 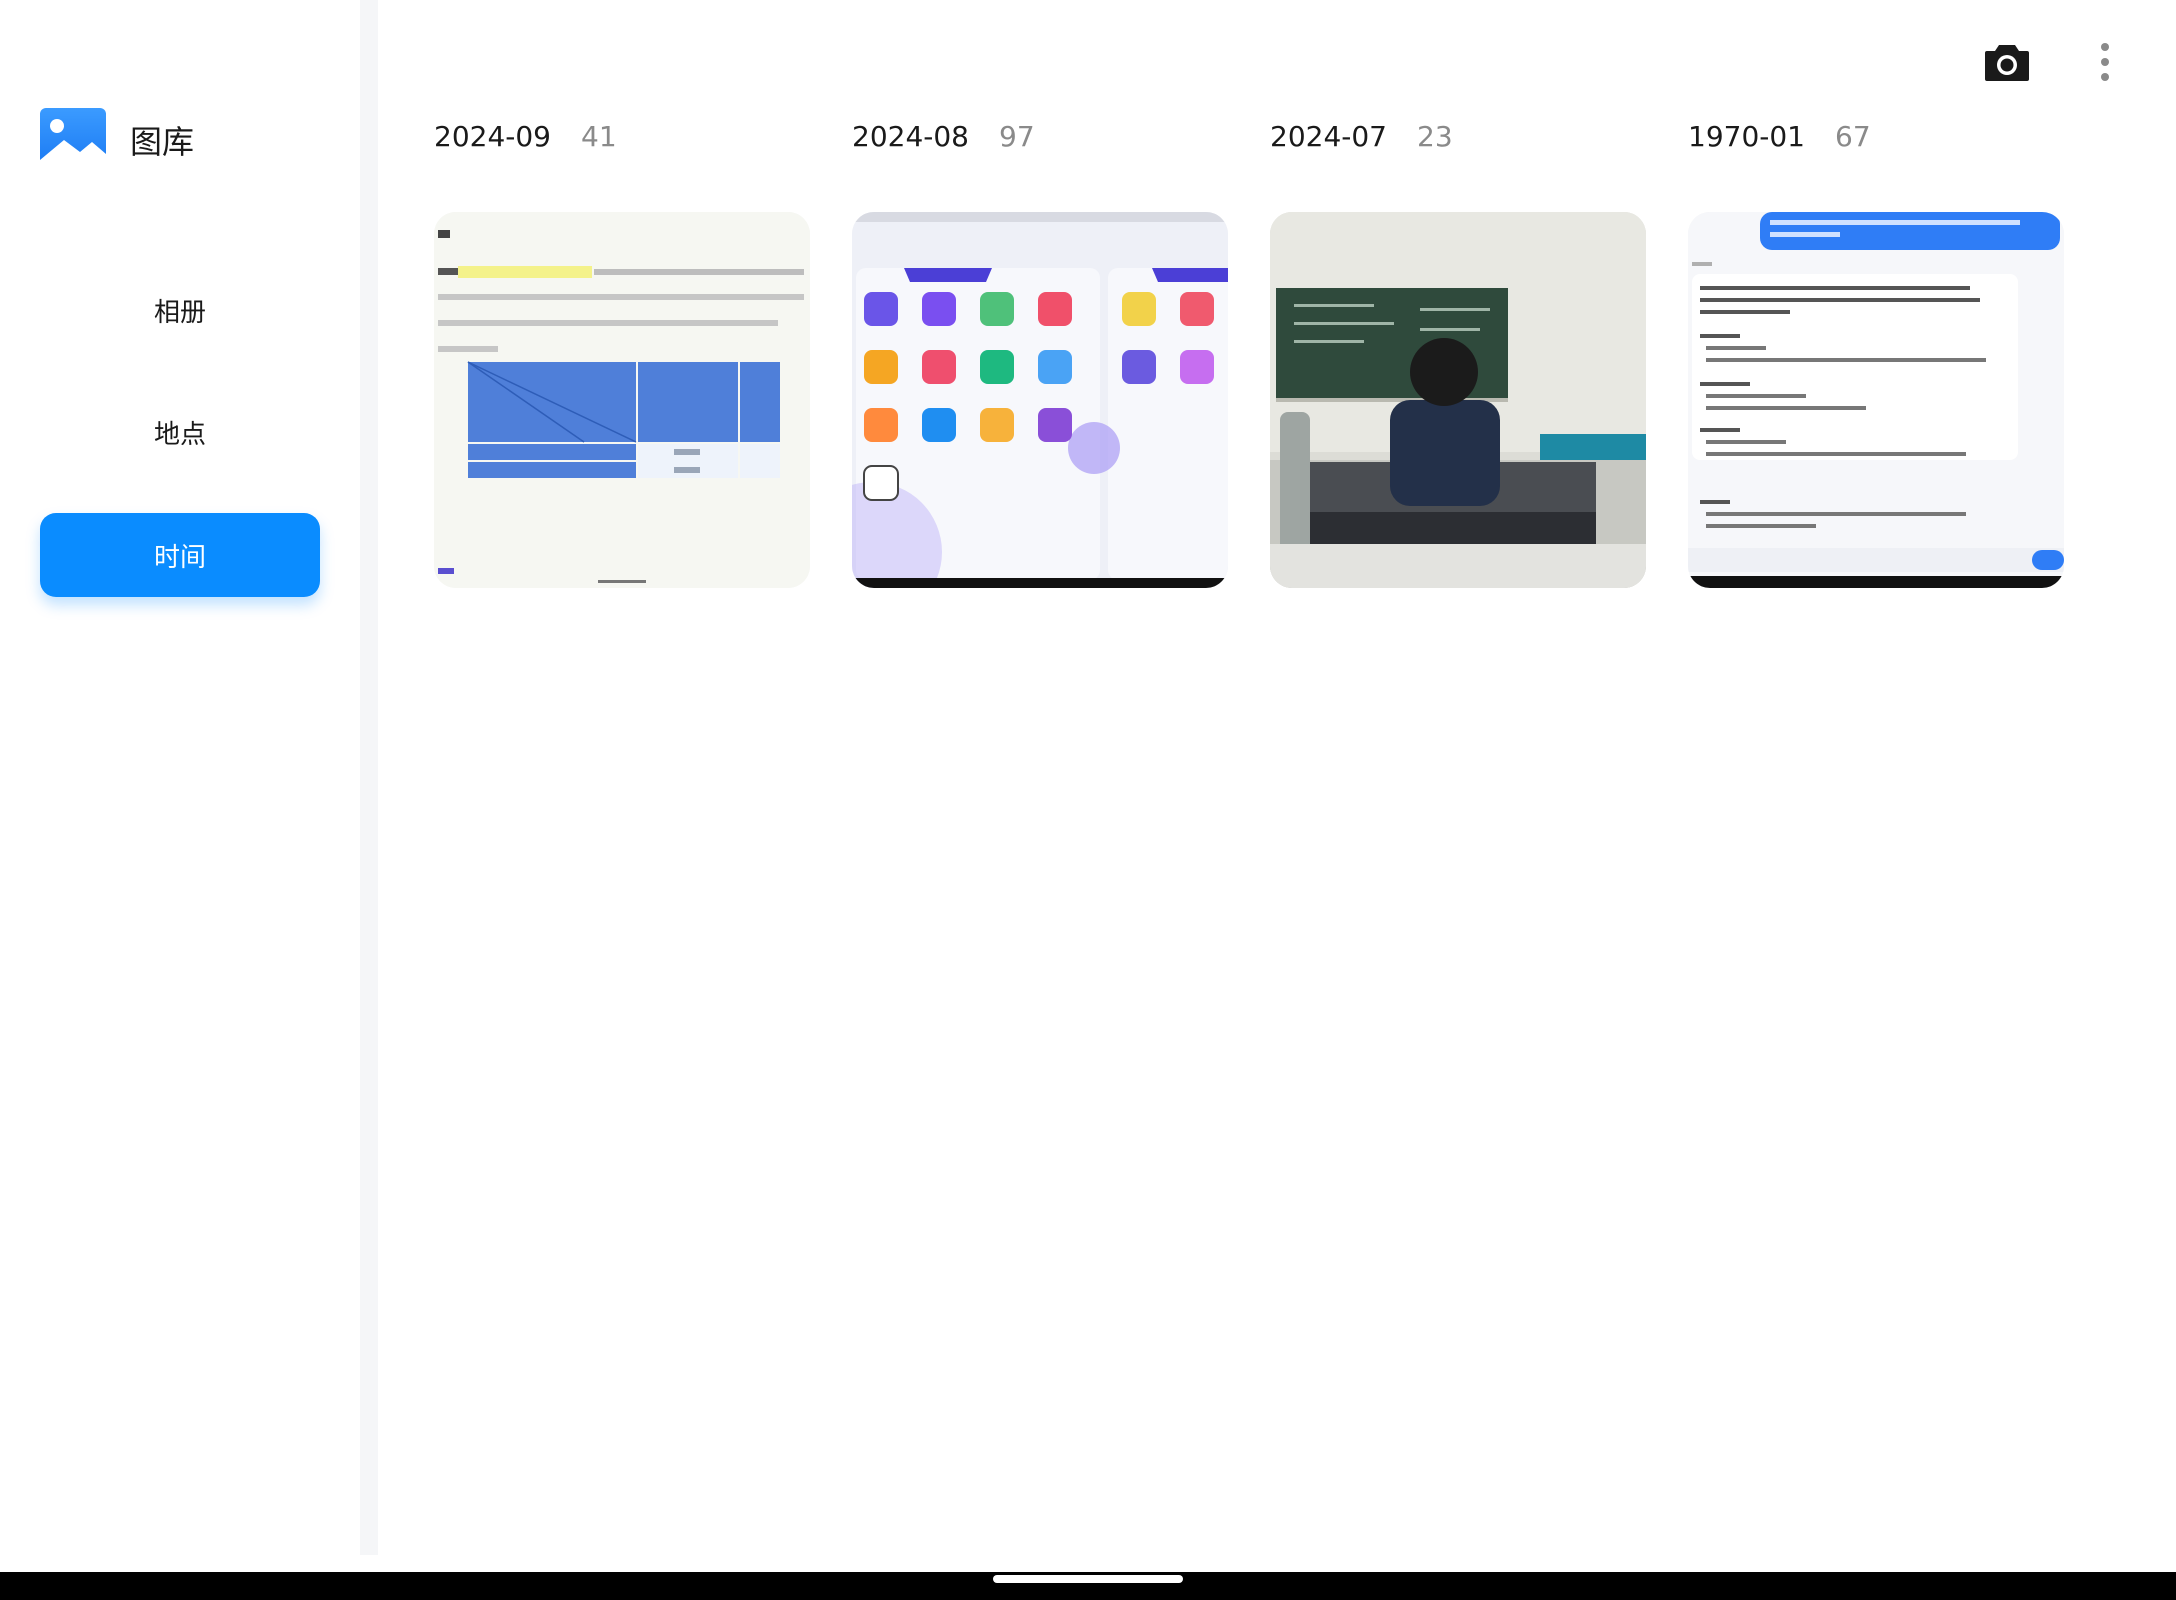 I want to click on home-indicator, so click(x=1088, y=1579).